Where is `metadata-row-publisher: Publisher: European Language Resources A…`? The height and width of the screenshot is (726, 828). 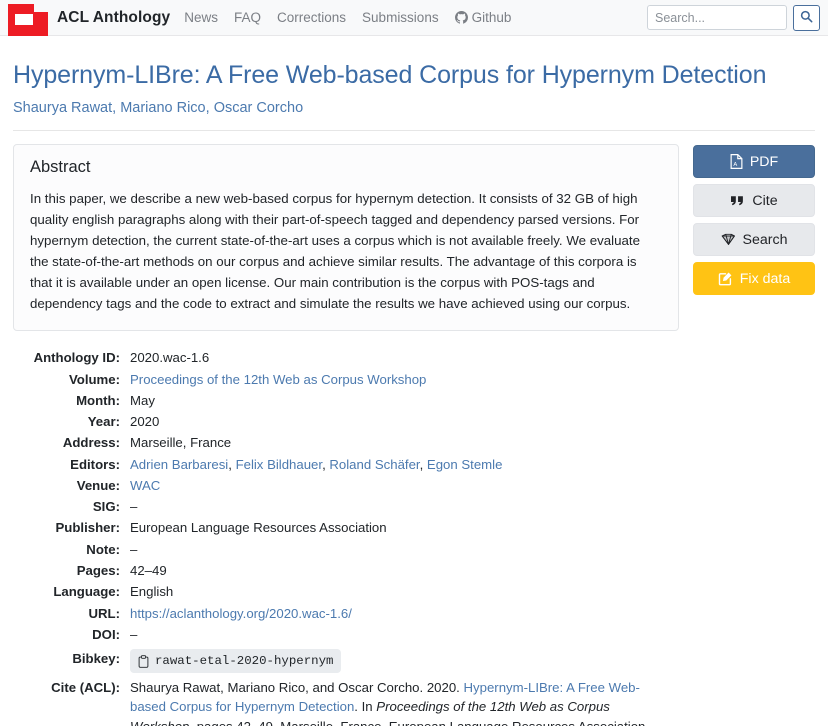
metadata-row-publisher: Publisher: European Language Resources A… is located at coordinates (418, 527).